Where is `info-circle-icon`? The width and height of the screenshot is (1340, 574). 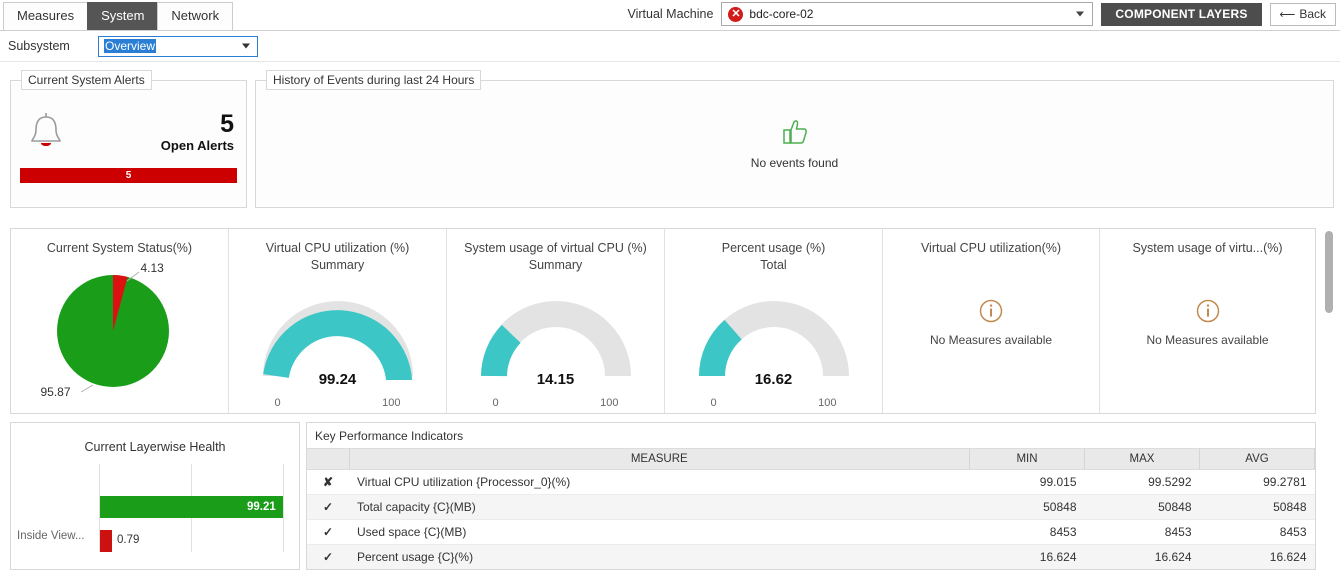 info-circle-icon is located at coordinates (1208, 313).